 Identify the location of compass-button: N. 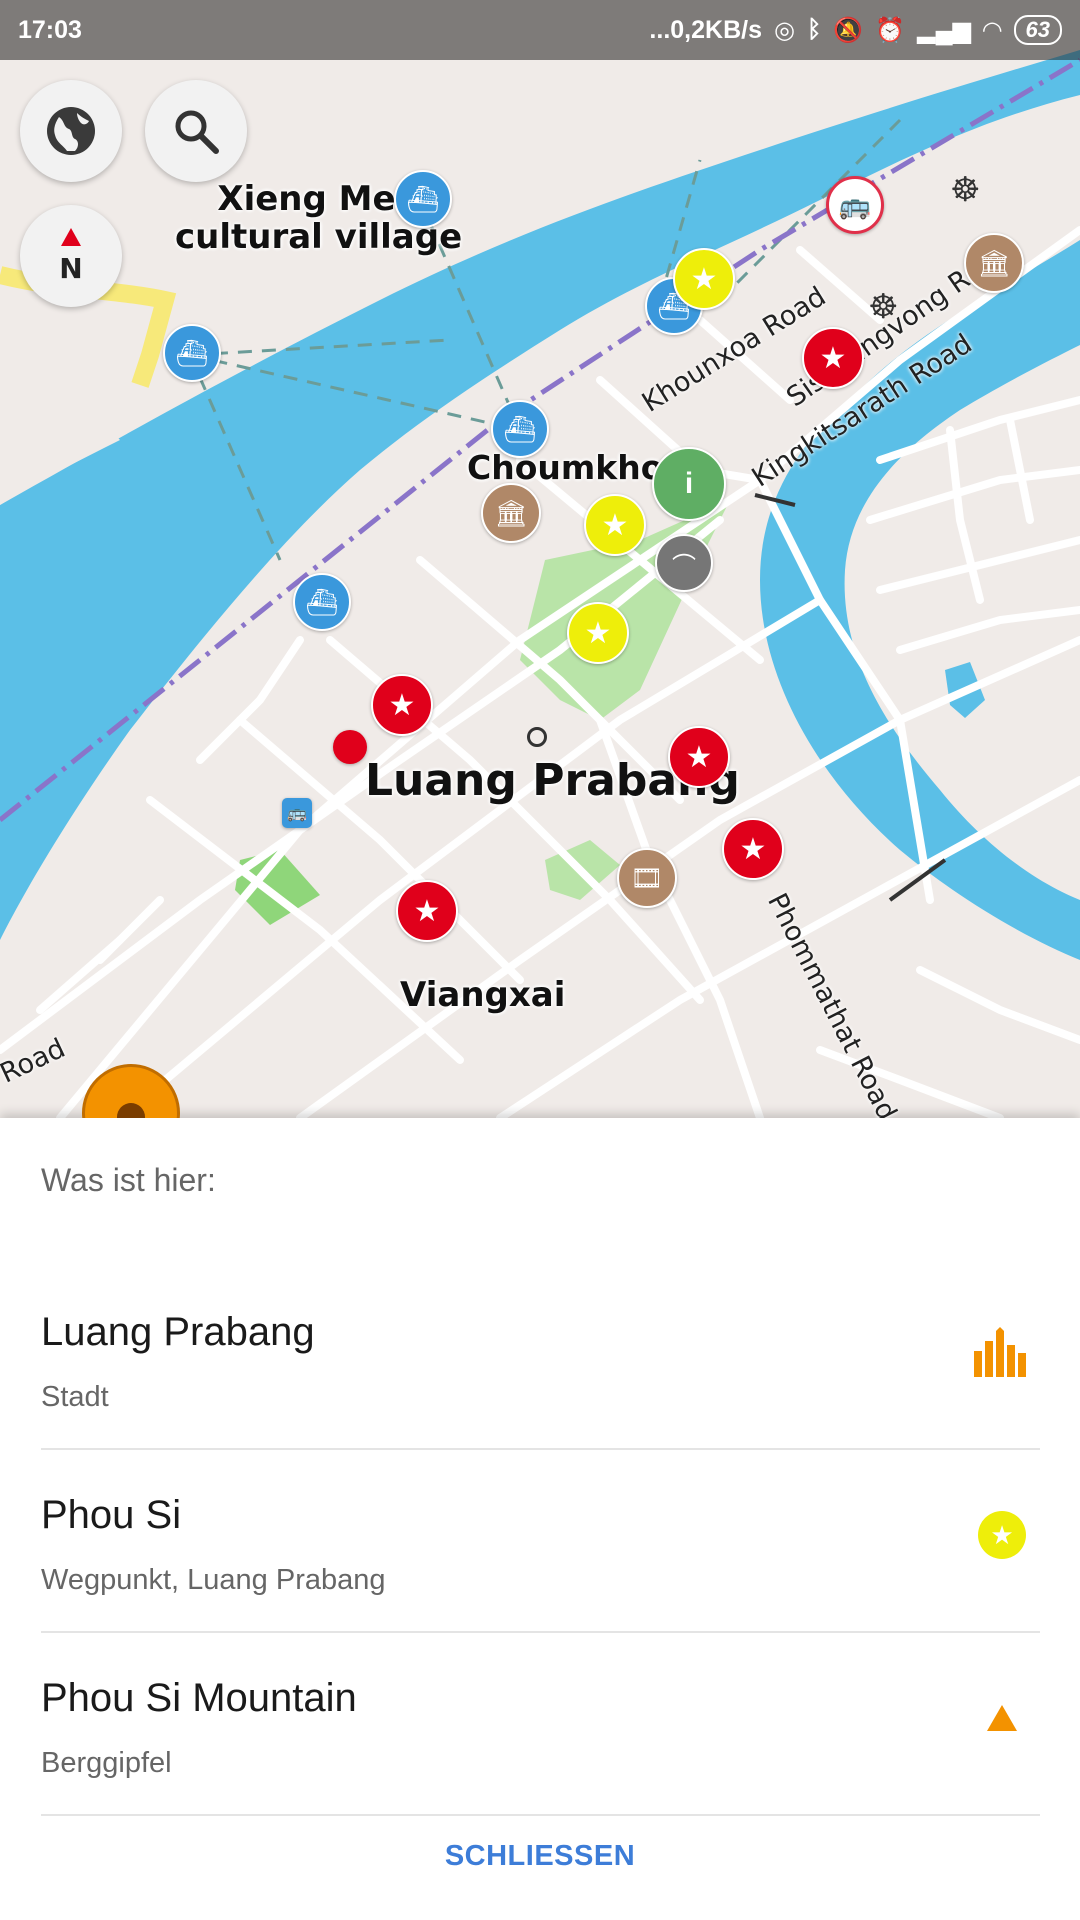
(71, 256).